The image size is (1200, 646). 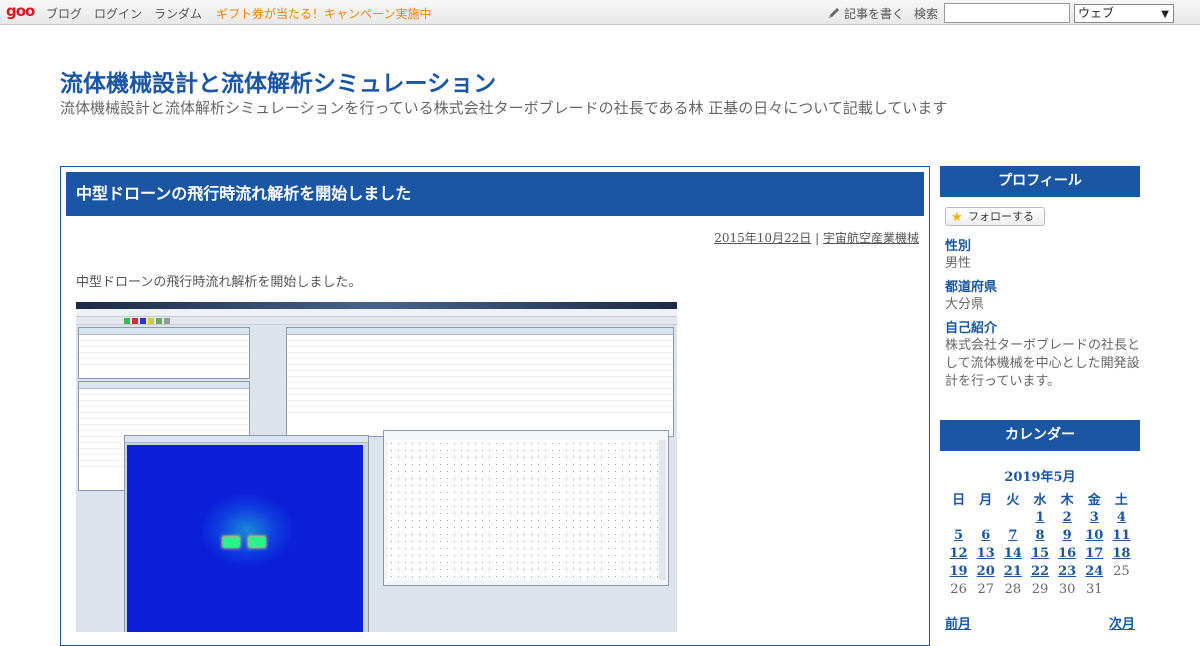 I want to click on calendar-day: 23, so click(x=1067, y=571).